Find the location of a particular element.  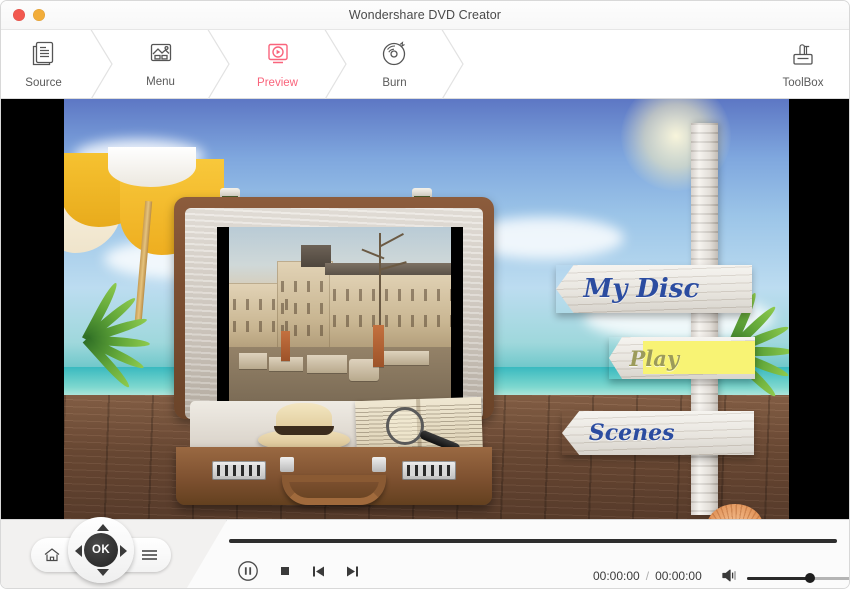

menu-item-title-label: My Disc is located at coordinates (641, 289).